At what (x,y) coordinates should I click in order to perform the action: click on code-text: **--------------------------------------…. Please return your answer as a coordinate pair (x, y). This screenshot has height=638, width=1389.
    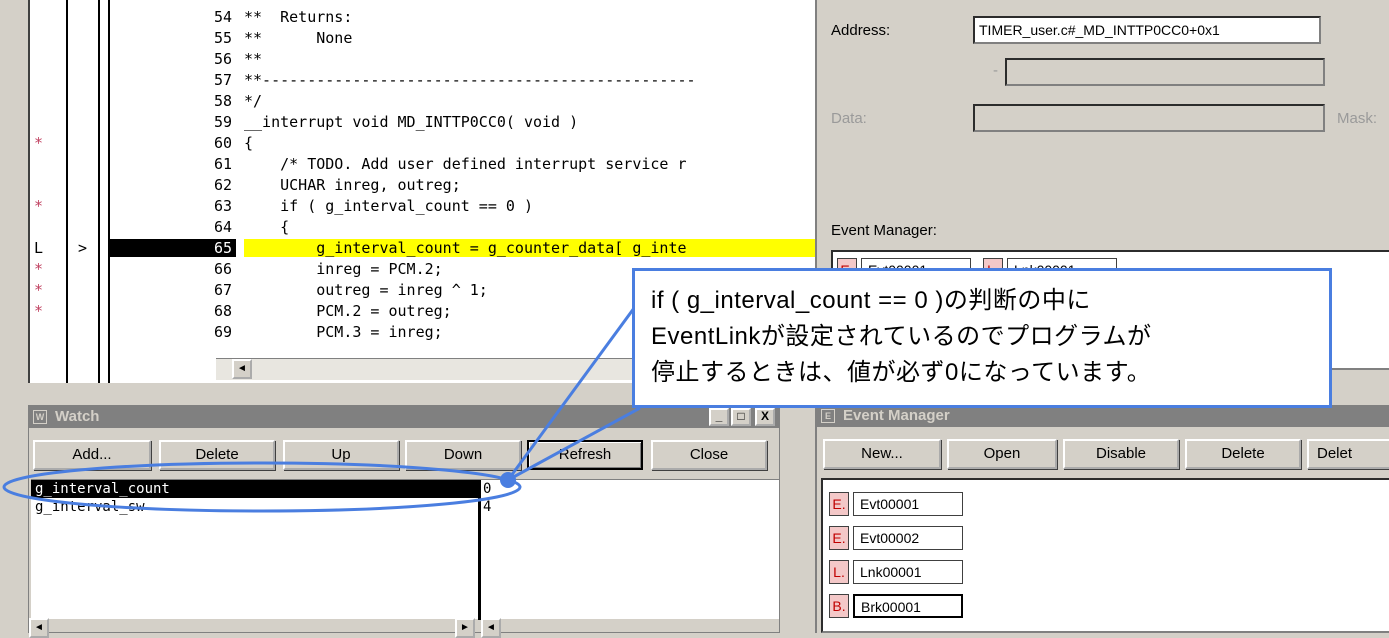
    Looking at the image, I should click on (470, 80).